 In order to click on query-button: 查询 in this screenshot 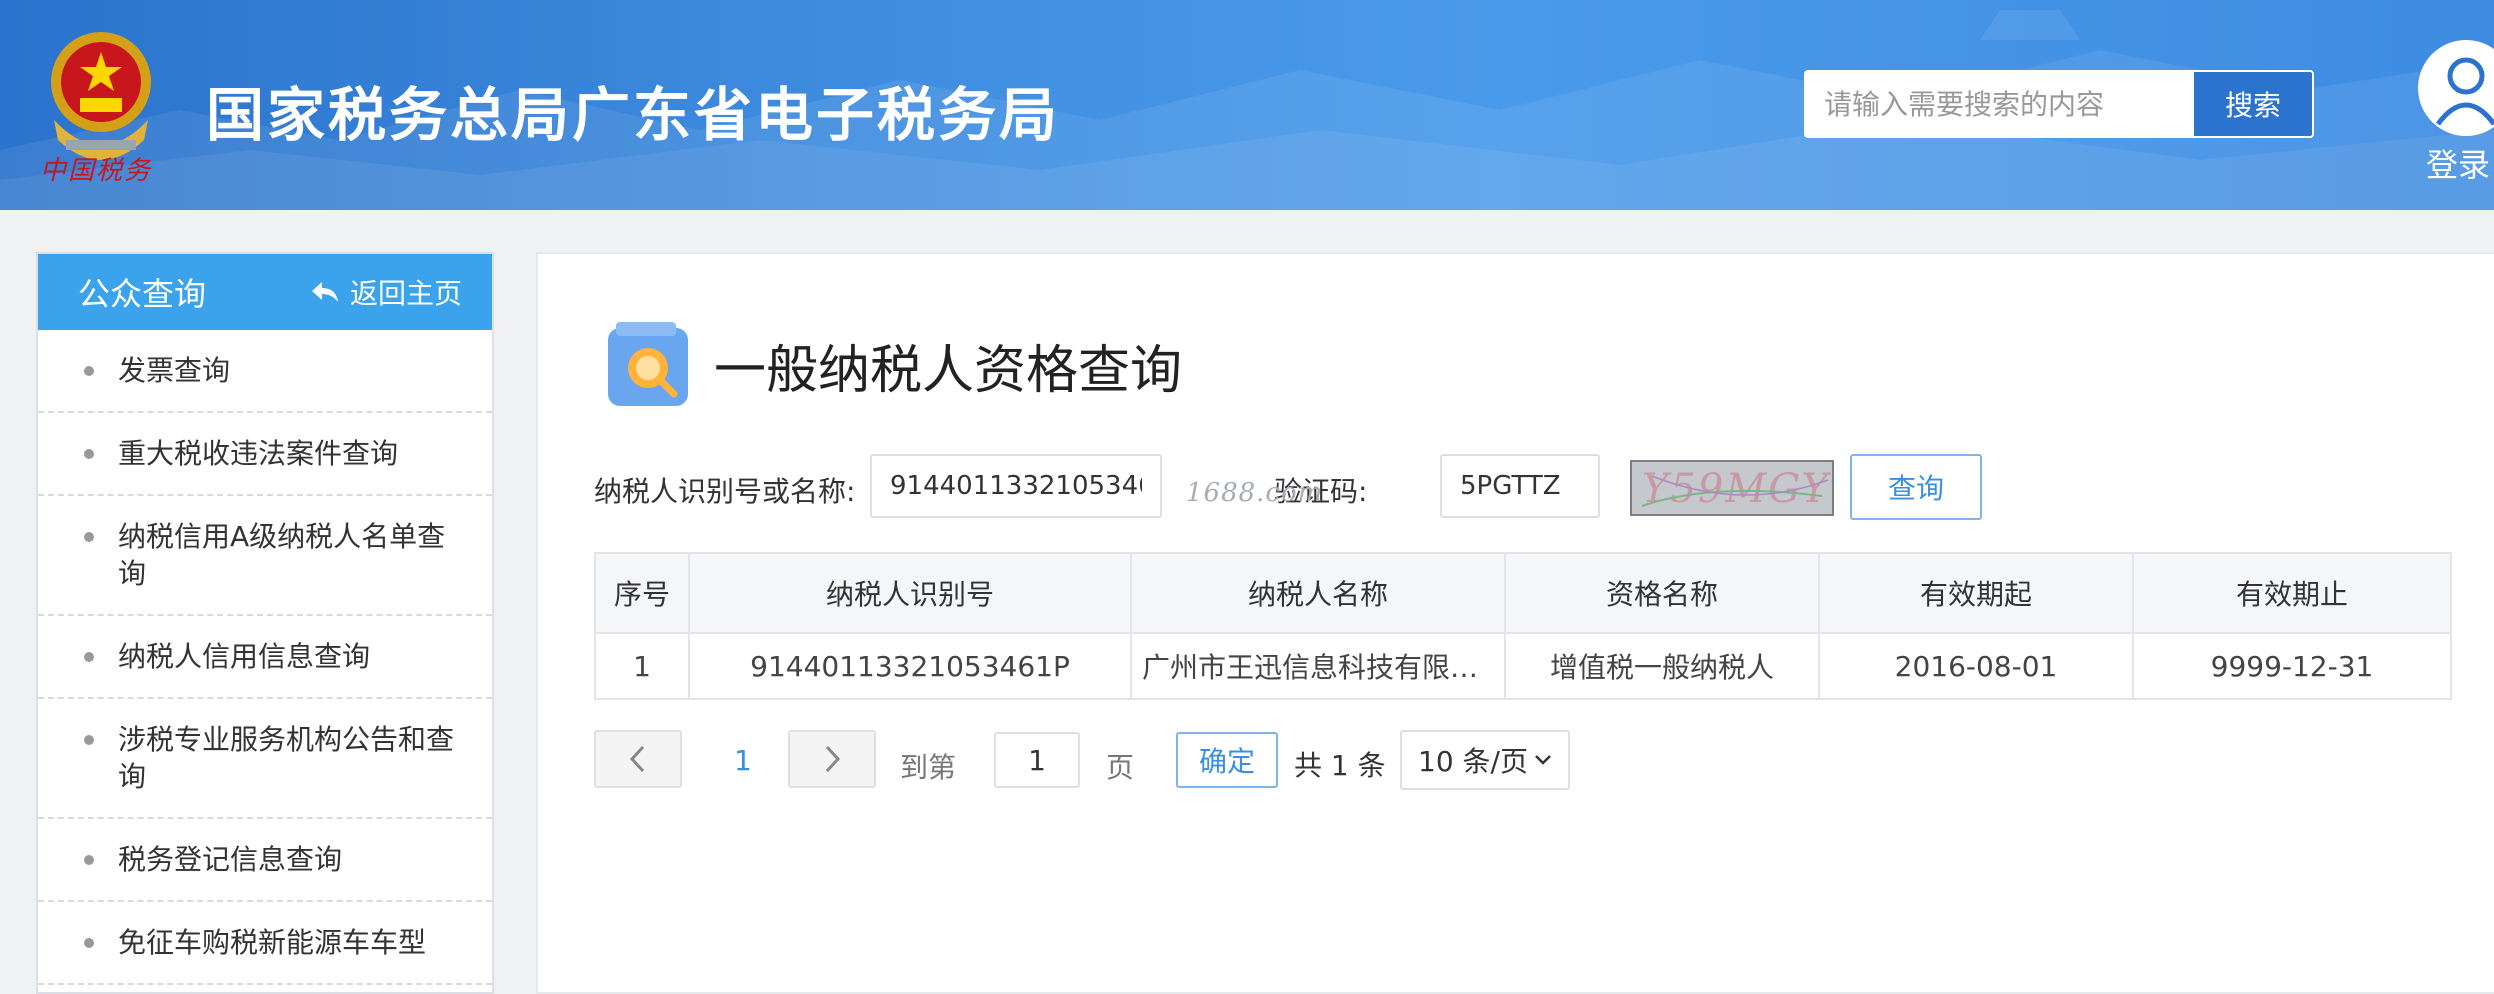, I will do `click(1916, 487)`.